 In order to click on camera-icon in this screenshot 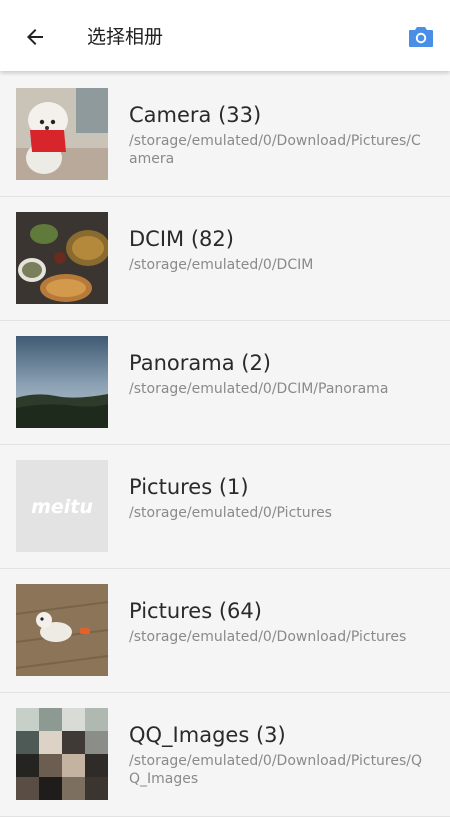, I will do `click(421, 37)`.